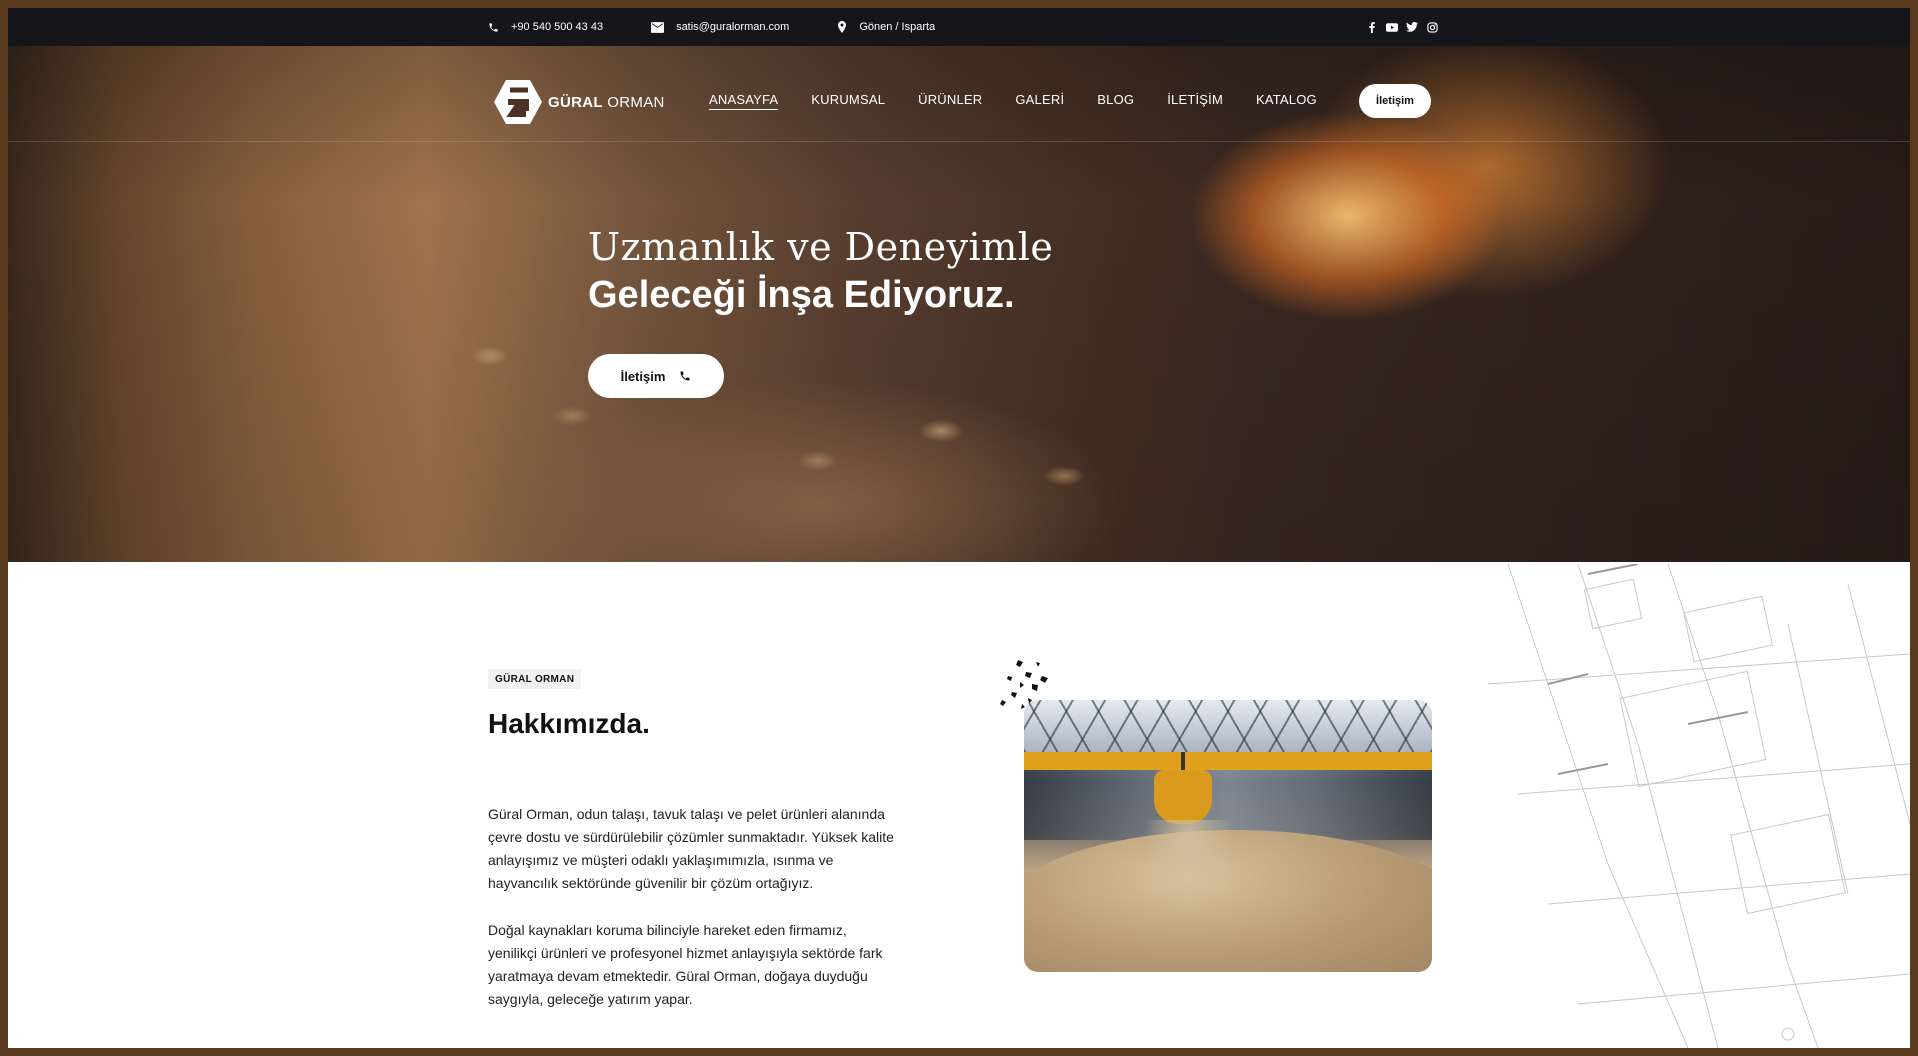  Describe the element at coordinates (658, 27) in the screenshot. I see `mail-icon` at that location.